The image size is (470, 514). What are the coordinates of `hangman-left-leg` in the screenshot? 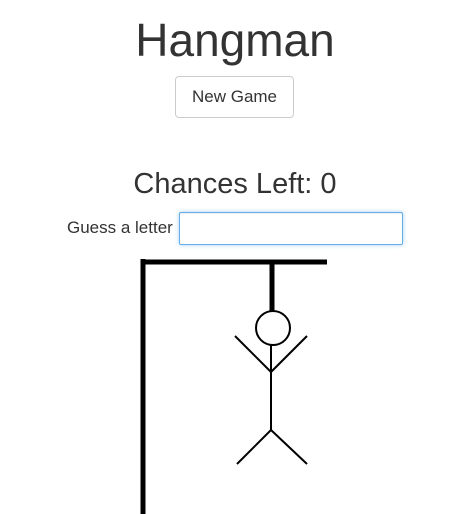 It's located at (254, 447).